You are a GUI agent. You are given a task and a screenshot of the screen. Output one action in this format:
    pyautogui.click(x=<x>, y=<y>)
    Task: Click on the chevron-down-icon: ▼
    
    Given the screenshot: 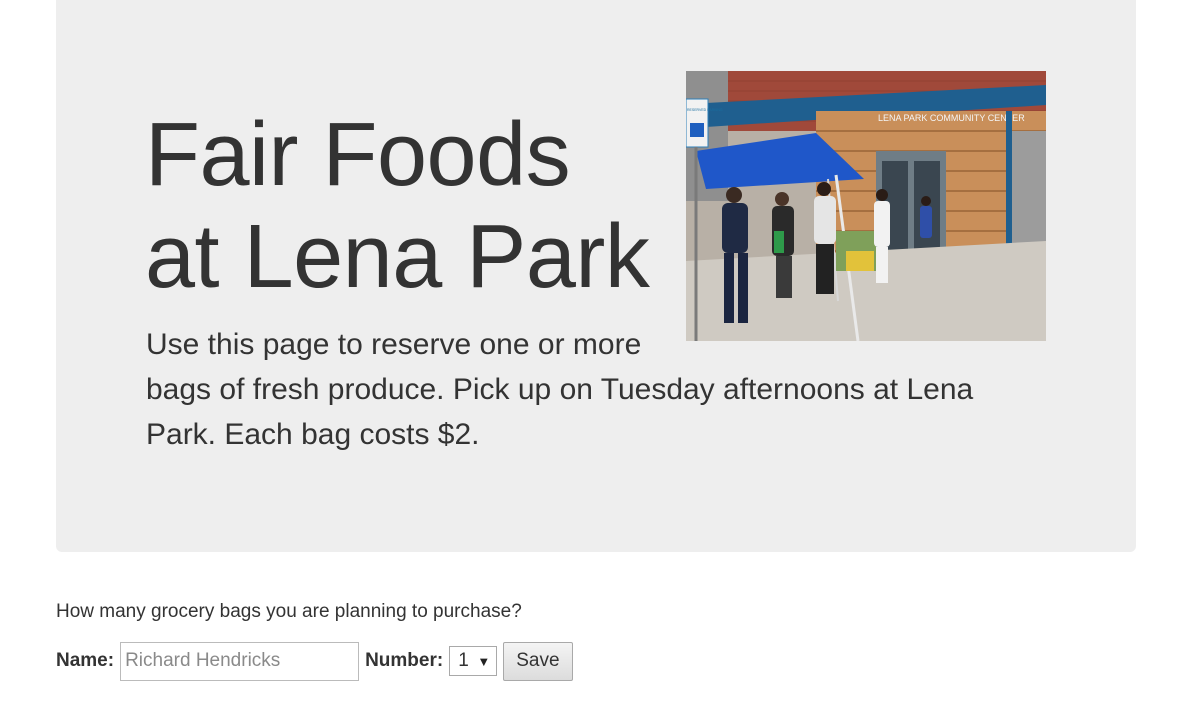 What is the action you would take?
    pyautogui.click(x=484, y=661)
    